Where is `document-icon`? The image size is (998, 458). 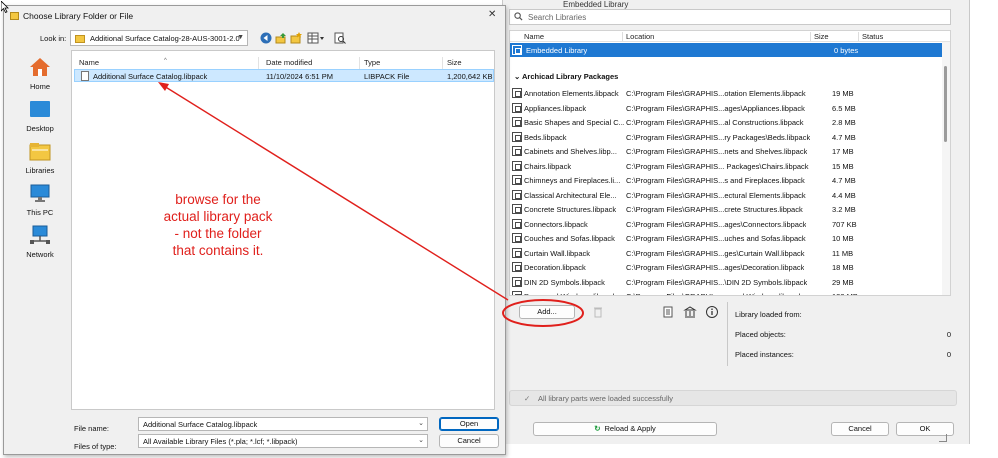 document-icon is located at coordinates (668, 312).